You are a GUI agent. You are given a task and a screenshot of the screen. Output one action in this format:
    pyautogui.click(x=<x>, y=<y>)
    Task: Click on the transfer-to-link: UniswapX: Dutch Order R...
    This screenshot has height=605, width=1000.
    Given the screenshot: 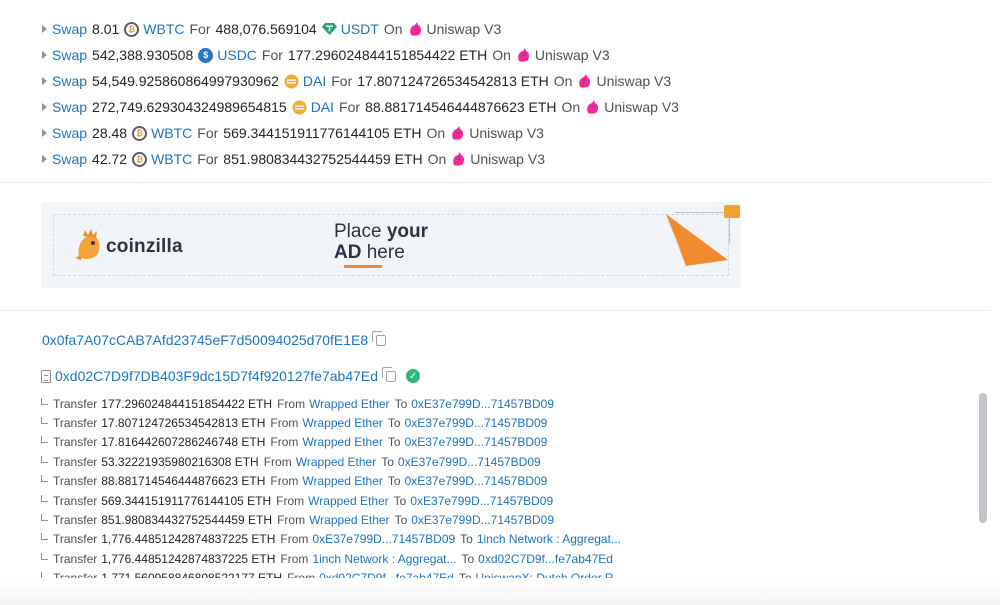 What is the action you would take?
    pyautogui.click(x=550, y=574)
    